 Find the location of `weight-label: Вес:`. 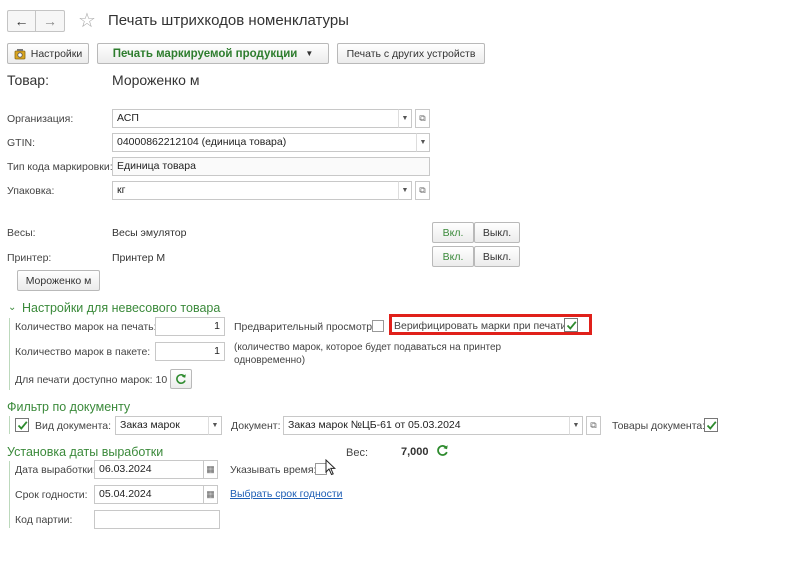

weight-label: Вес: is located at coordinates (357, 453).